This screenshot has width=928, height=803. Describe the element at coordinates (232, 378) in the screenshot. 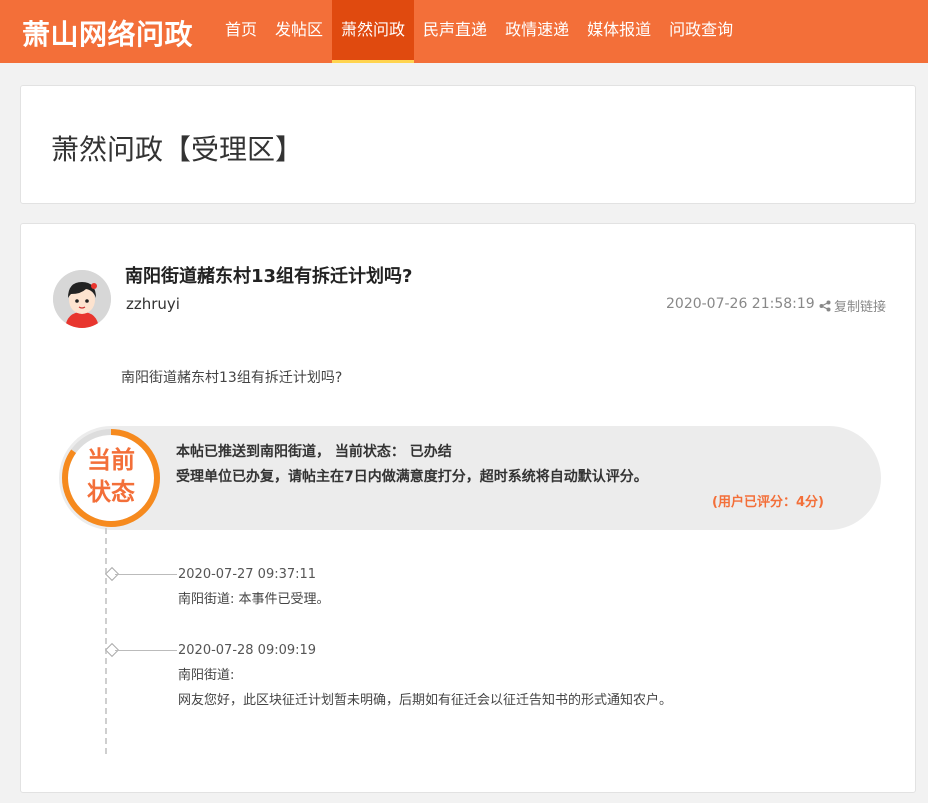

I see `post-body: 南阳街道赭东村13组有拆迁计划吗?` at that location.